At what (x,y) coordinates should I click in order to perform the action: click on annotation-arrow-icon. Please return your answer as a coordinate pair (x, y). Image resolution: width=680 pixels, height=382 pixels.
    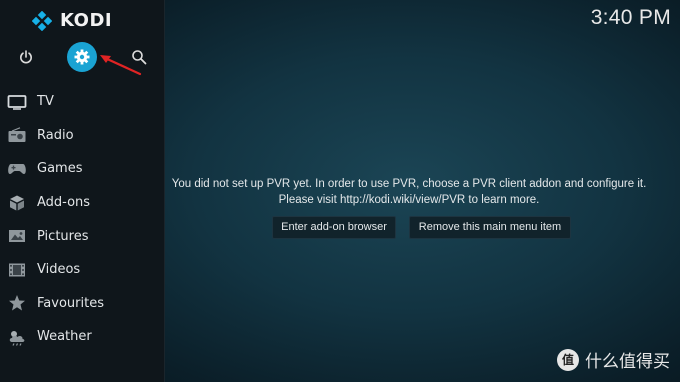
    Looking at the image, I should click on (121, 65).